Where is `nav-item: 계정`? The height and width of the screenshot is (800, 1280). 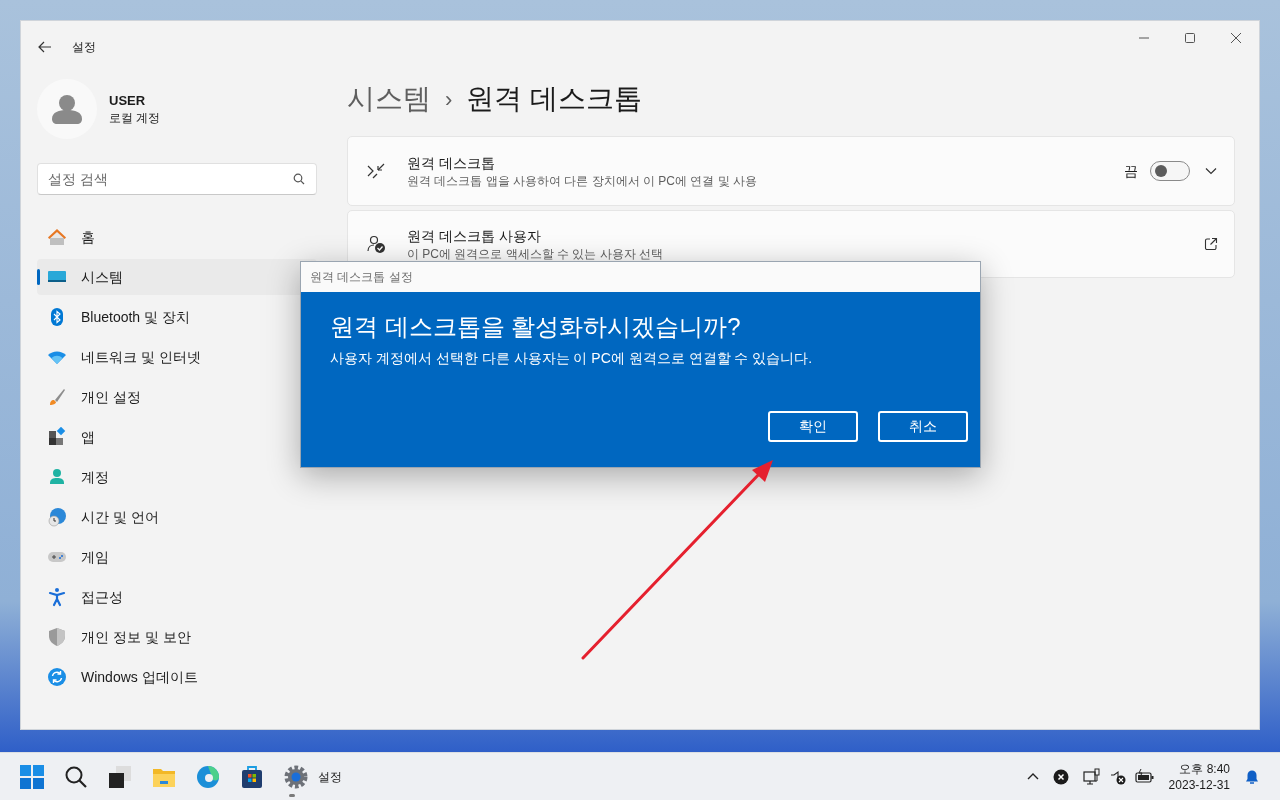
nav-item: 계정 is located at coordinates (177, 477).